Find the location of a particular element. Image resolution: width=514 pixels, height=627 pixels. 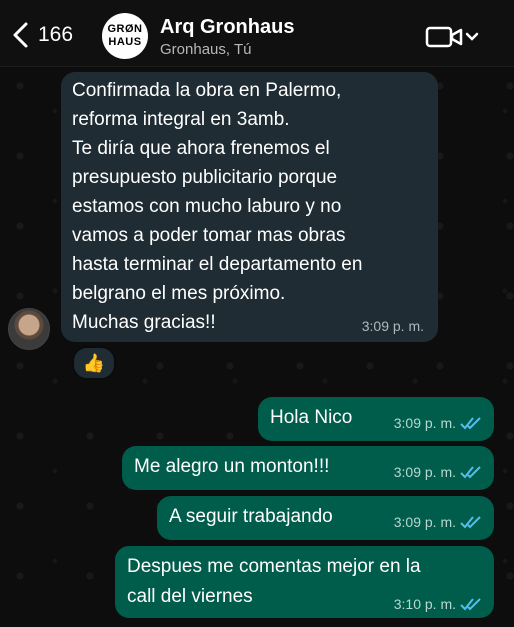

message-line: Te diría que ahora frenemos el is located at coordinates (201, 148).